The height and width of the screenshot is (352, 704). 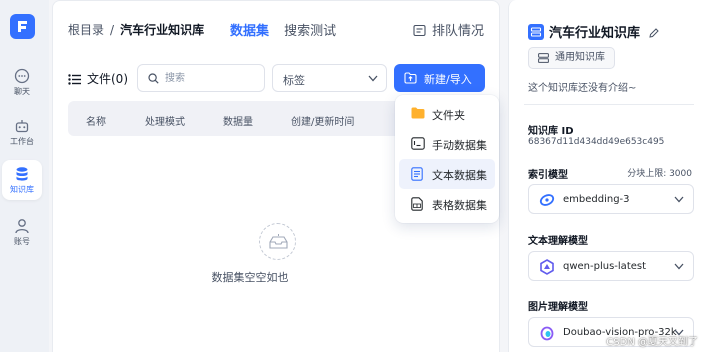 I want to click on tab-search-test: 搜索测试, so click(x=310, y=29).